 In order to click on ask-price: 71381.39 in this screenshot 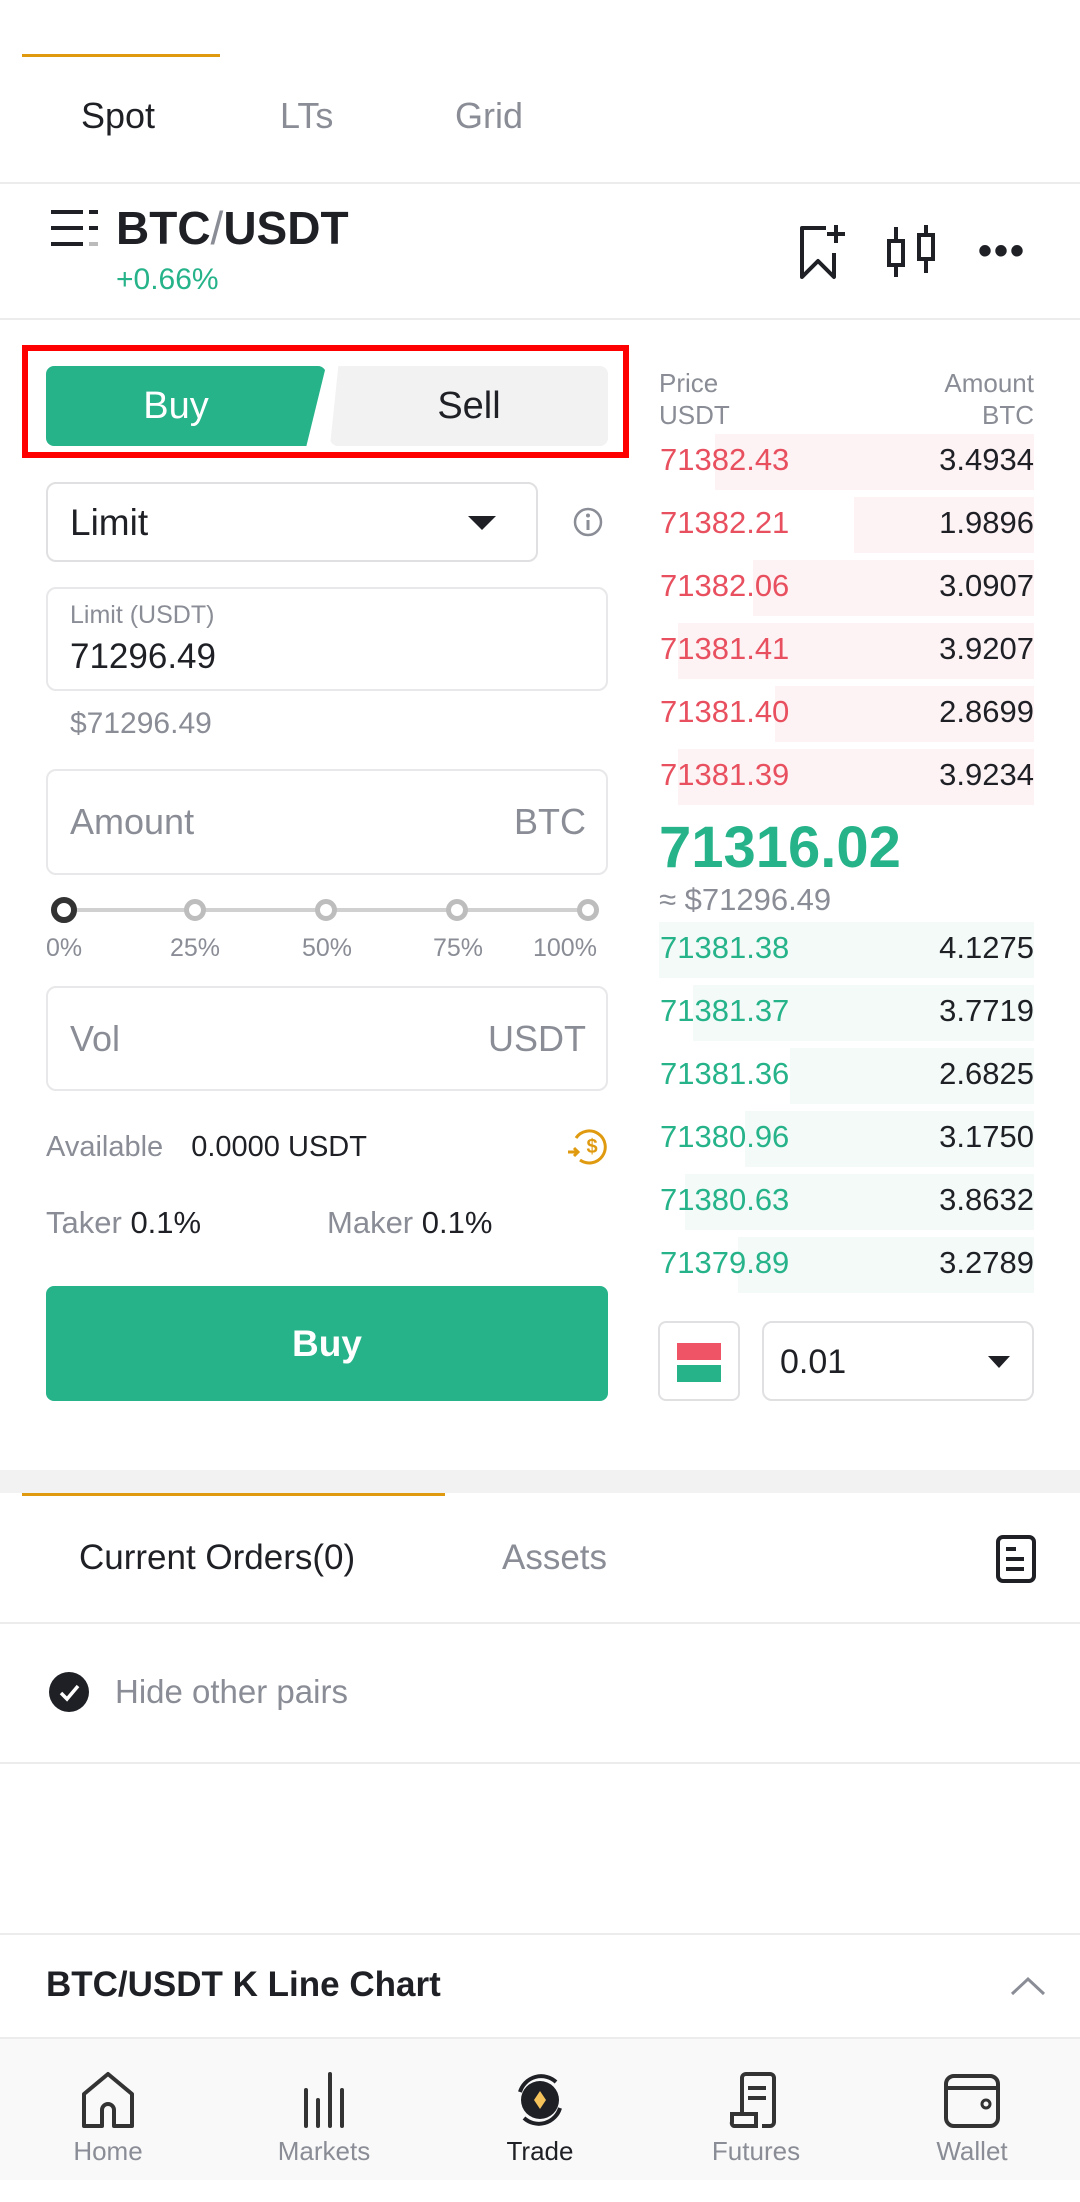, I will do `click(725, 774)`.